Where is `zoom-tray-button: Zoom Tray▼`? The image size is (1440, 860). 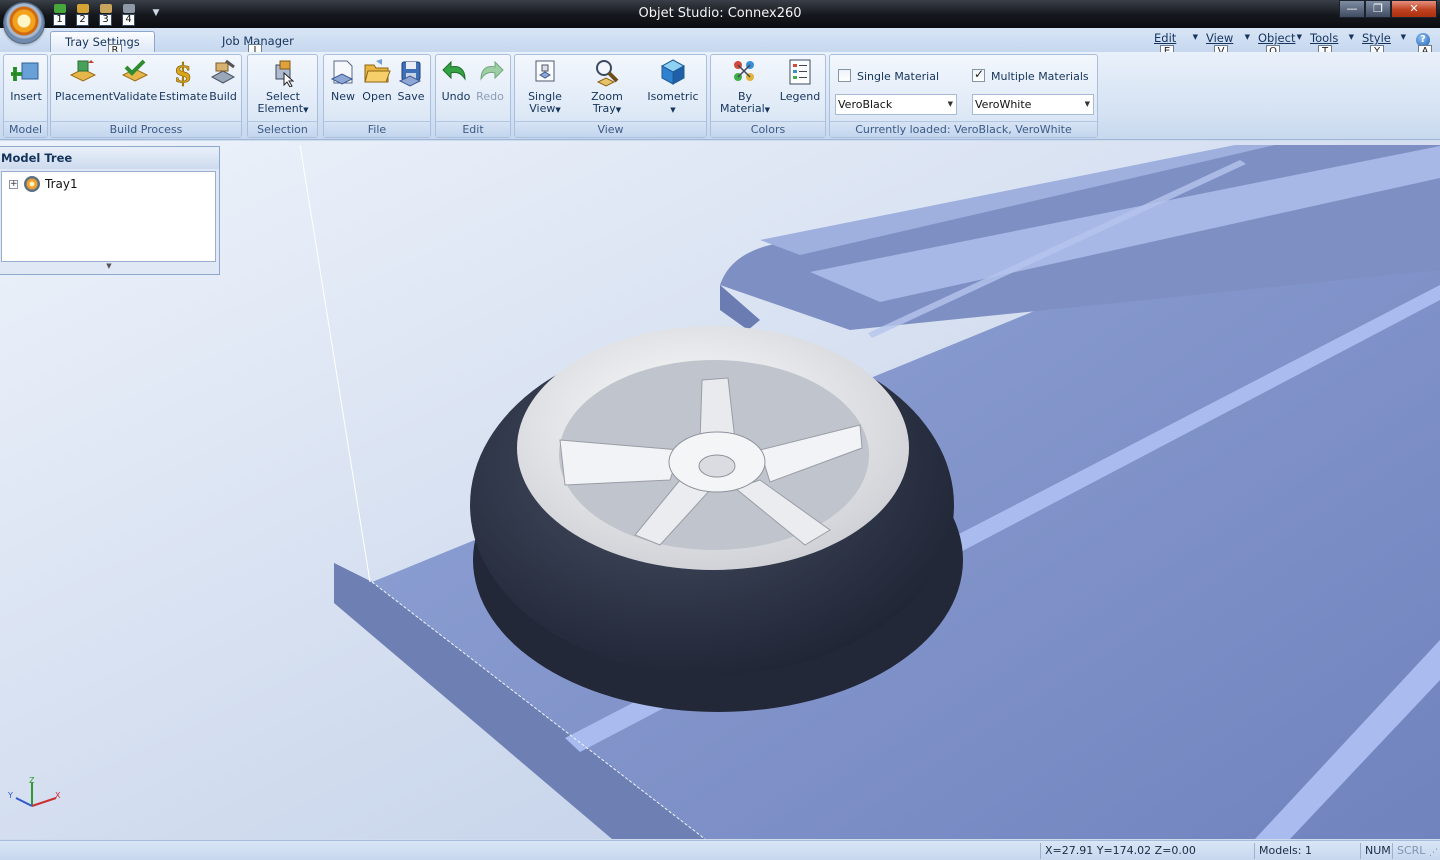
zoom-tray-button: Zoom Tray▼ is located at coordinates (607, 86).